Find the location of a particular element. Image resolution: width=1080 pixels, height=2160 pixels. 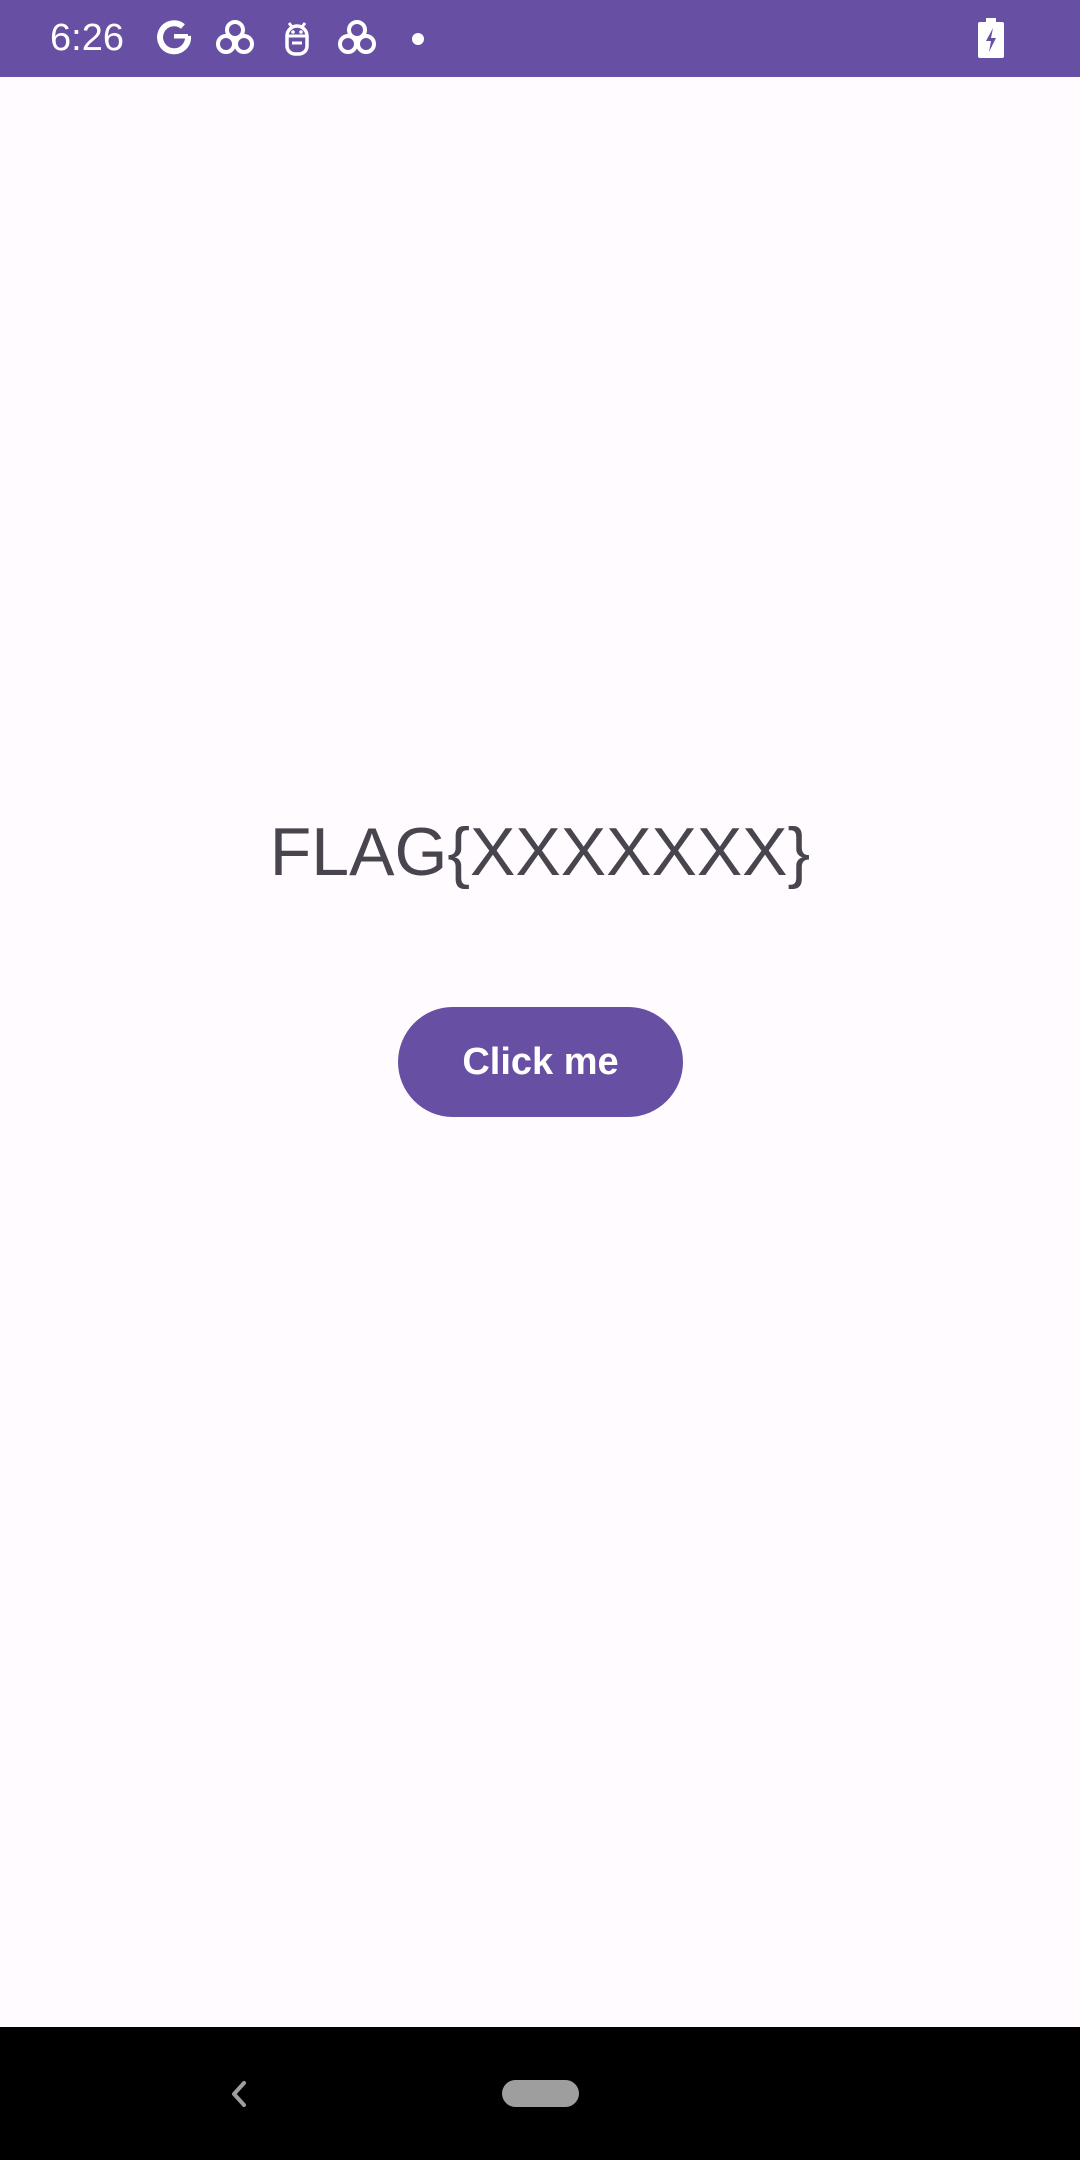

navigation-bar is located at coordinates (540, 2093).